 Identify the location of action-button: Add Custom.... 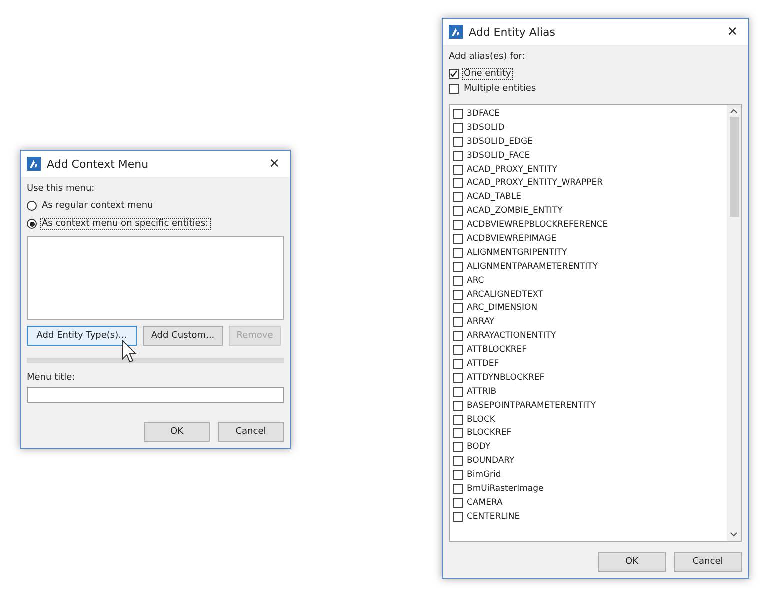
(183, 336).